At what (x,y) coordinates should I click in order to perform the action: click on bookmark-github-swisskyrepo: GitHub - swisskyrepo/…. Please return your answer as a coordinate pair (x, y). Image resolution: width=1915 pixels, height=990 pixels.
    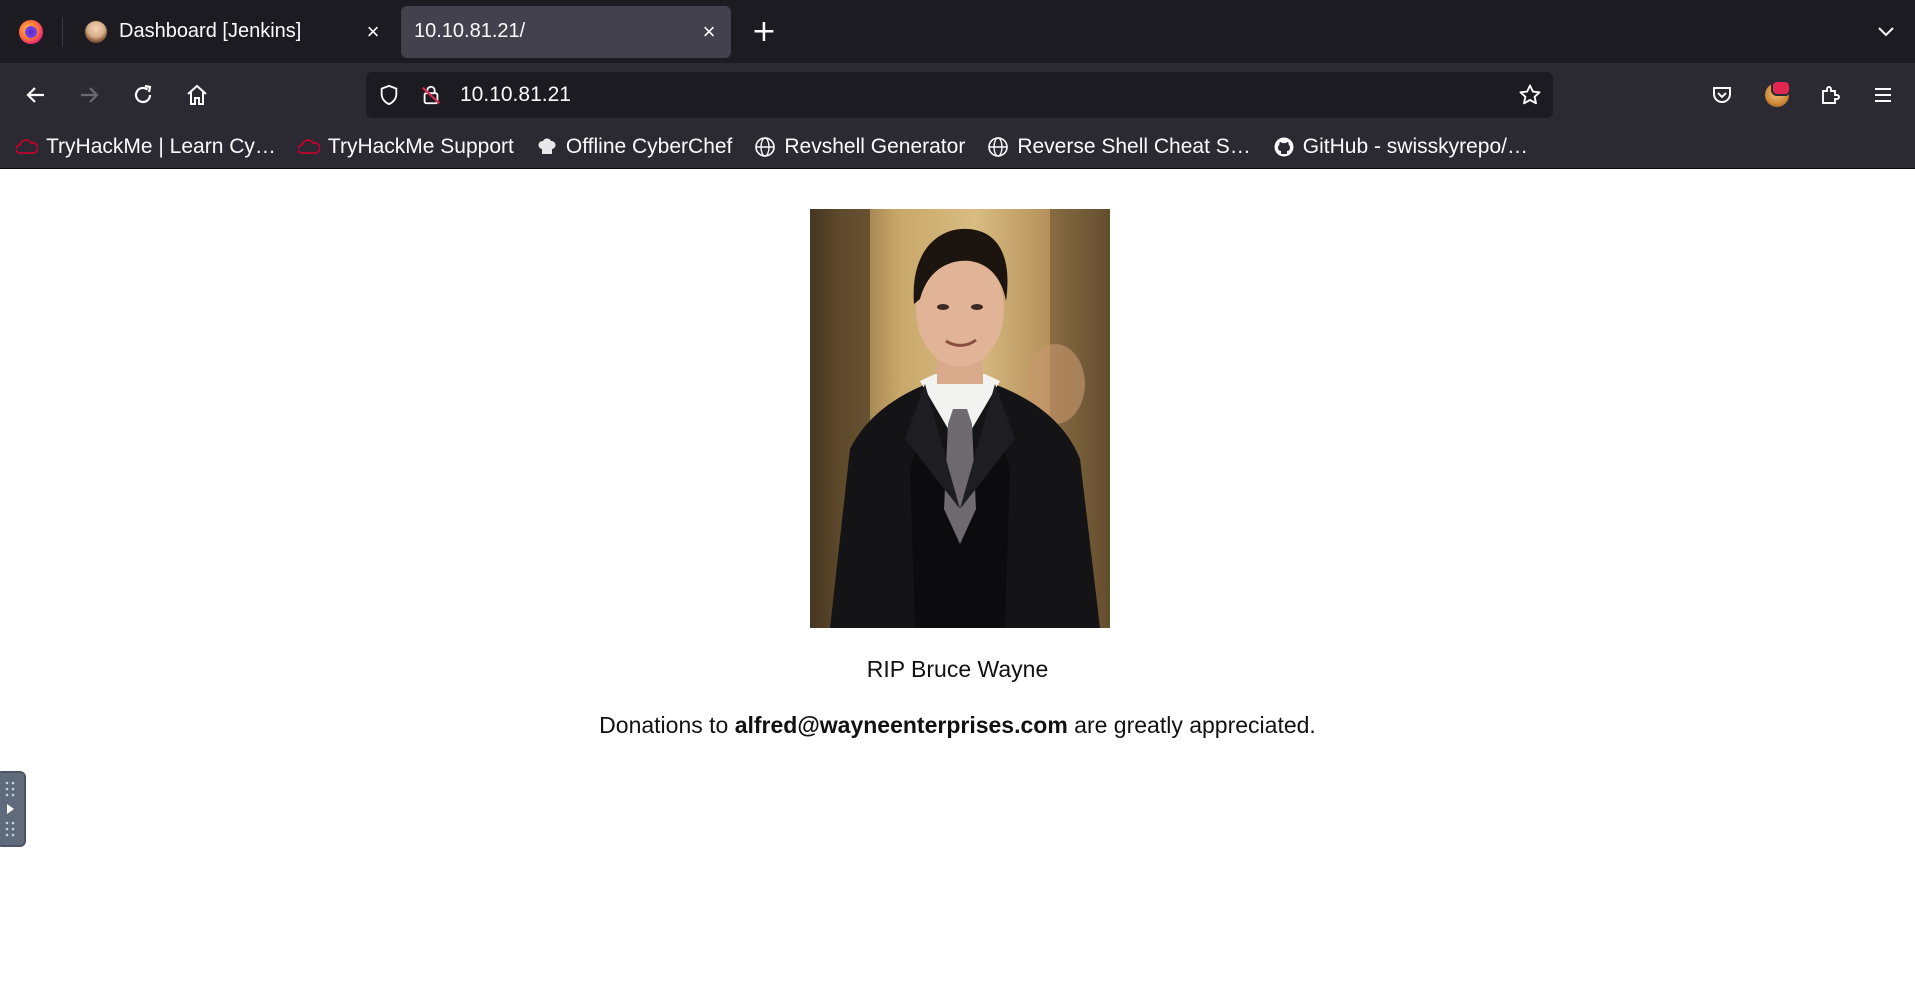
    Looking at the image, I should click on (1400, 147).